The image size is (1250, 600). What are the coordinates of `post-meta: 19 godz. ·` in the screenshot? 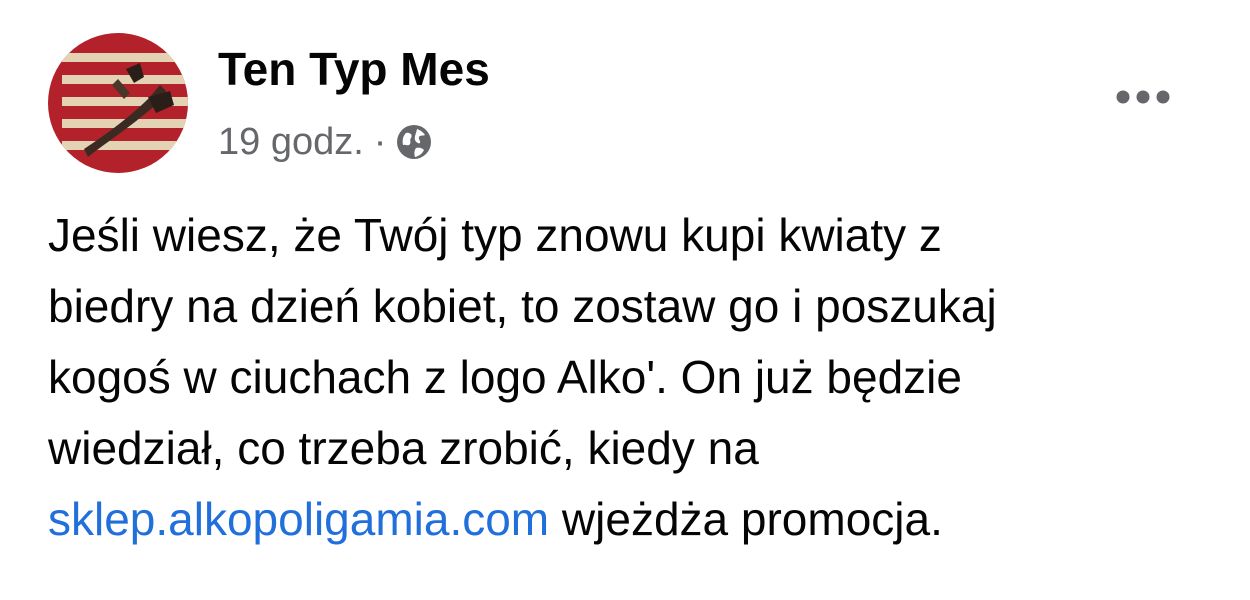 It's located at (325, 142).